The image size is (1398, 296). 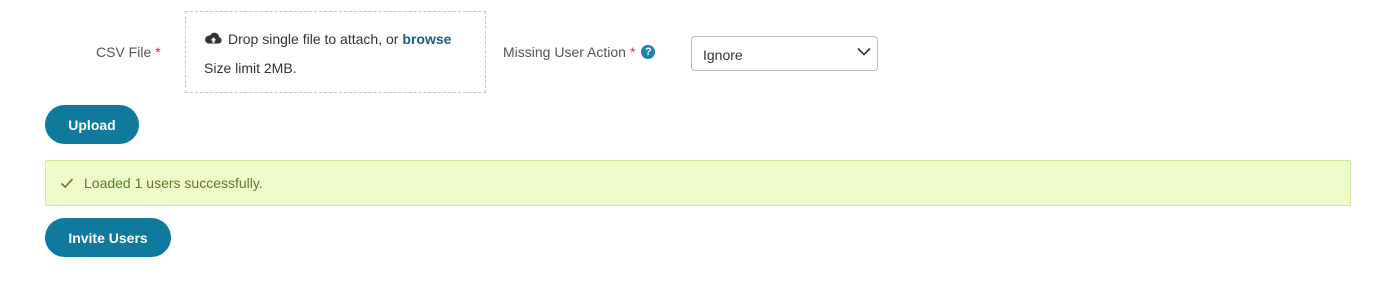 I want to click on csv-file-label: CSV File *, so click(x=128, y=52).